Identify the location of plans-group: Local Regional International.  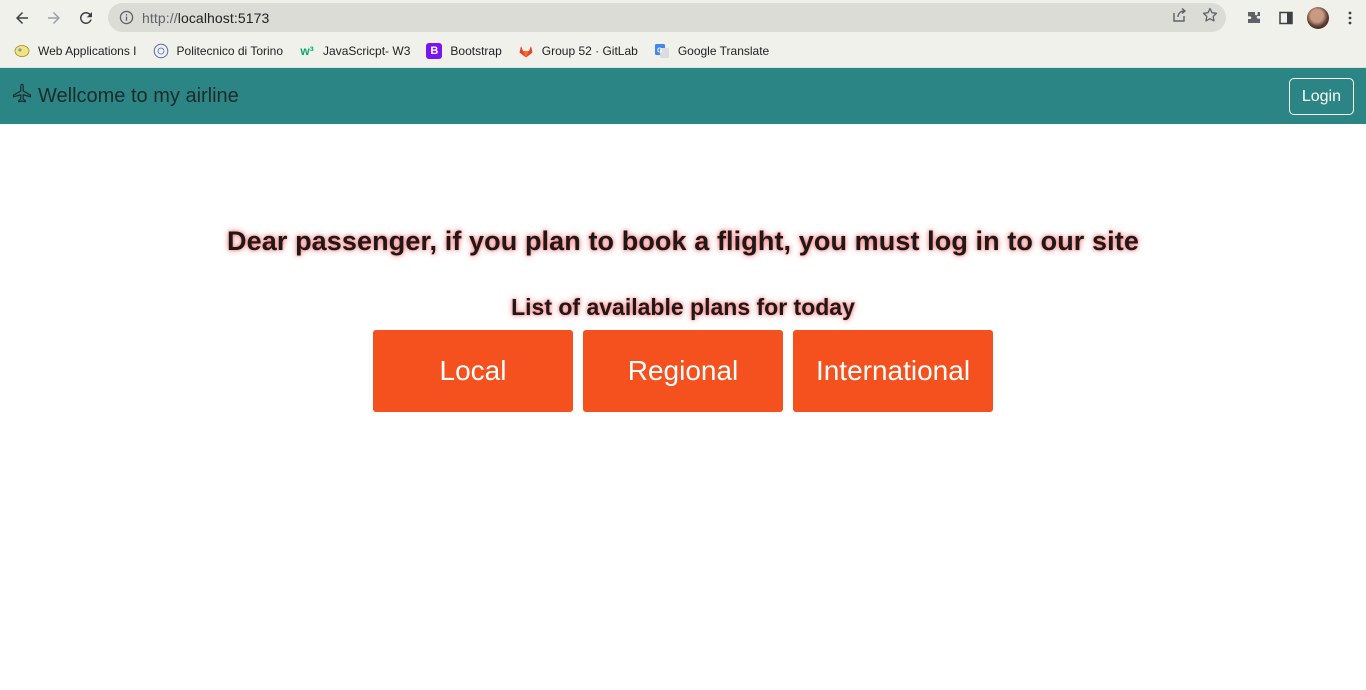
(683, 371).